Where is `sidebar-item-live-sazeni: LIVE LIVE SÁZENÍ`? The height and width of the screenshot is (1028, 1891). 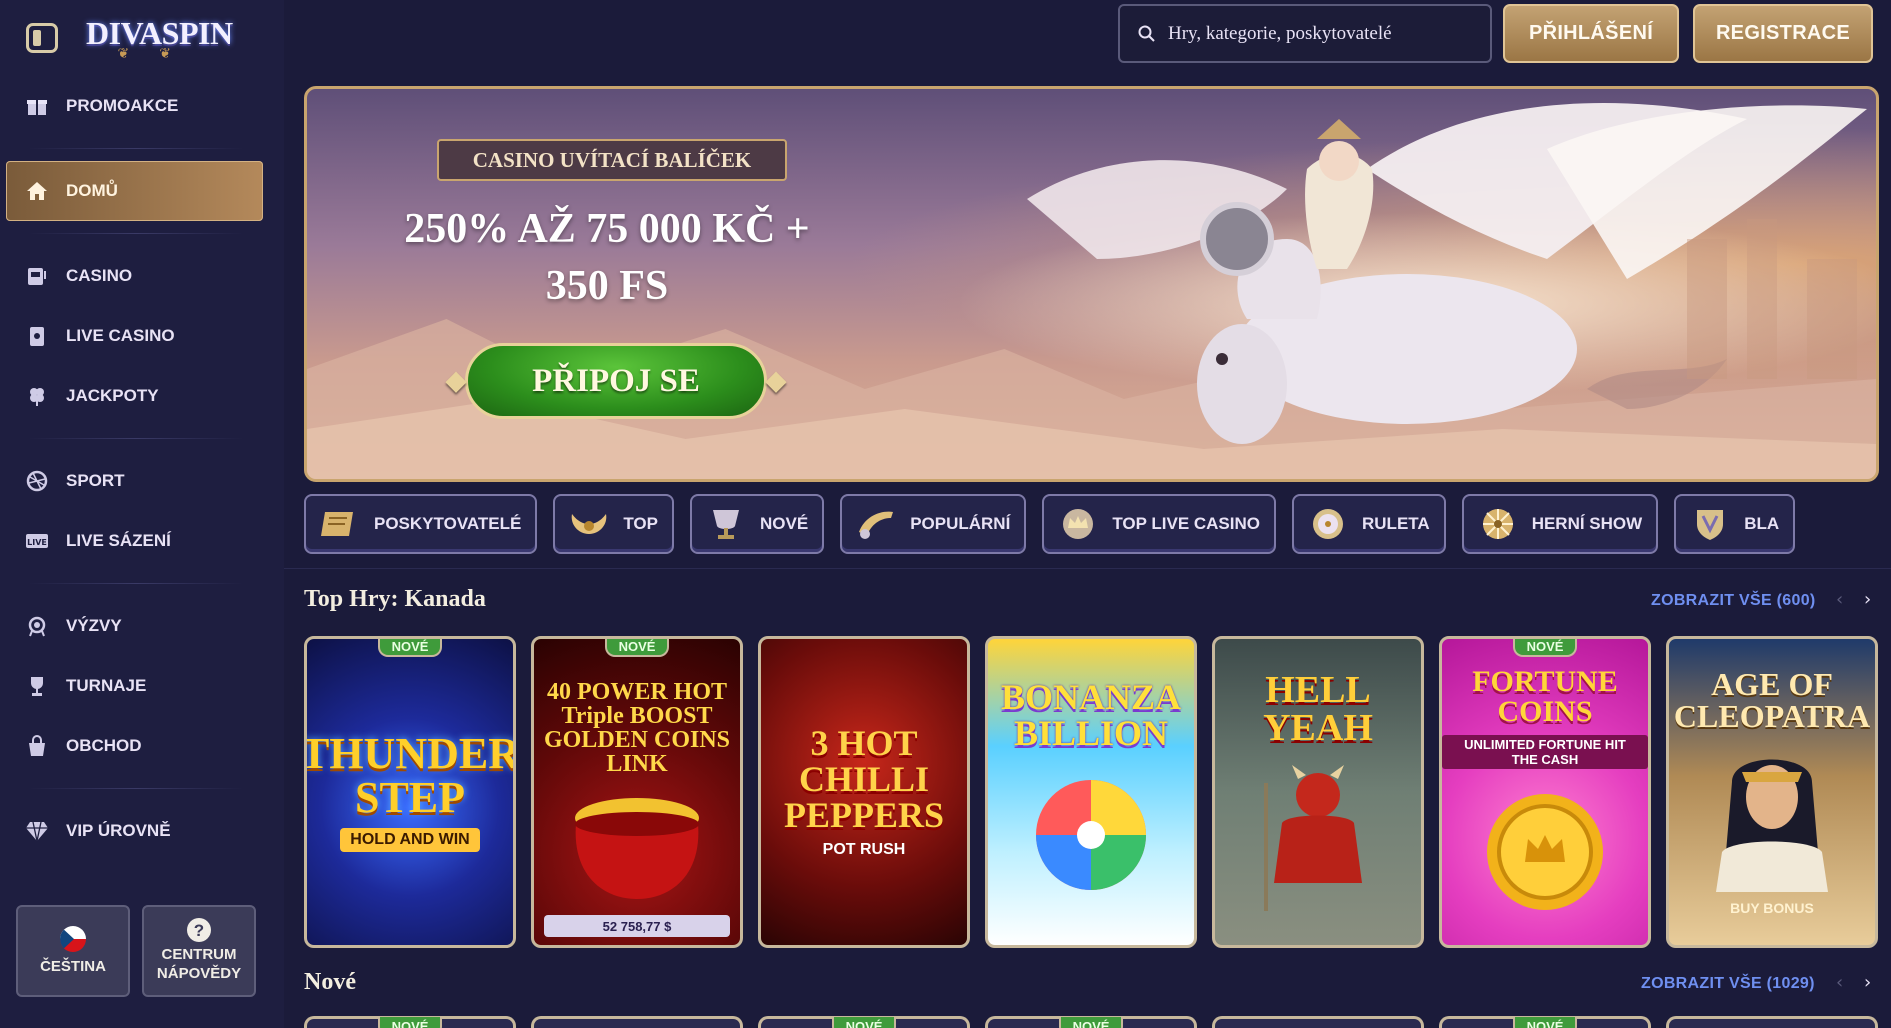 sidebar-item-live-sazeni: LIVE LIVE SÁZENÍ is located at coordinates (142, 541).